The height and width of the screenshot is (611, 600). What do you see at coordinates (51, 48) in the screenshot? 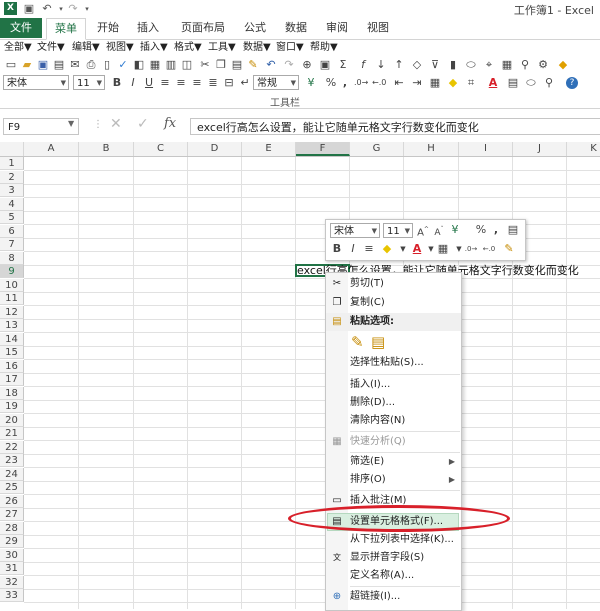
I see `menu-file: 文件▼` at bounding box center [51, 48].